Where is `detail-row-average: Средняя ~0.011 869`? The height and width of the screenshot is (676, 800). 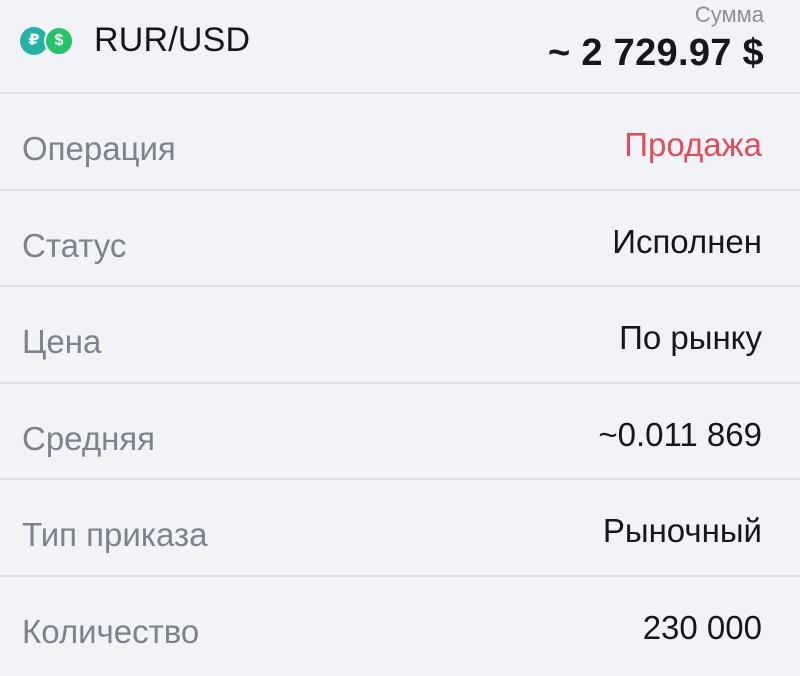
detail-row-average: Средняя ~0.011 869 is located at coordinates (400, 432).